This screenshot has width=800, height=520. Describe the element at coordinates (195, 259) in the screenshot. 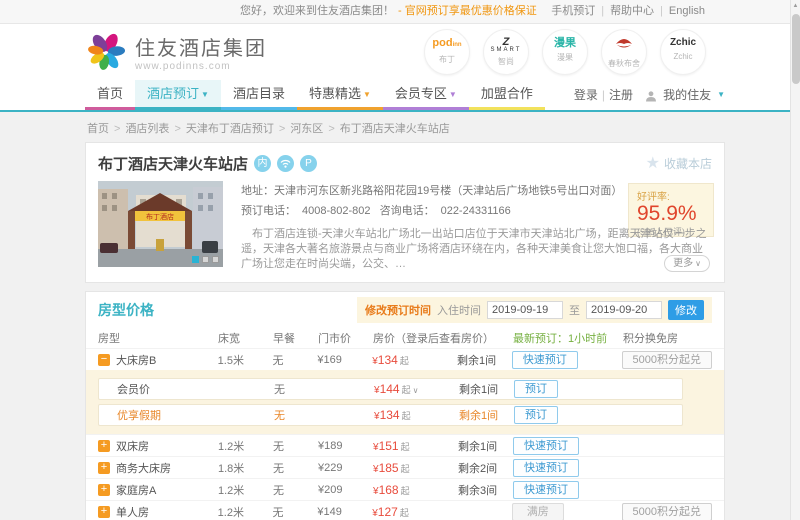

I see `carousel-dot-active` at that location.